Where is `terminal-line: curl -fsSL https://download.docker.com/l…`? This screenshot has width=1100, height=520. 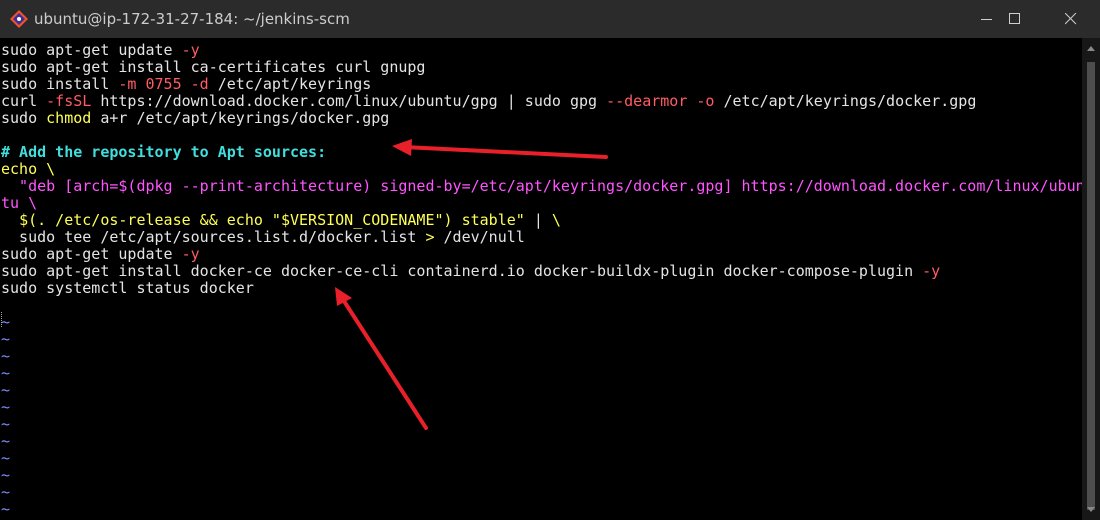
terminal-line: curl -fsSL https://download.docker.com/l… is located at coordinates (488, 101).